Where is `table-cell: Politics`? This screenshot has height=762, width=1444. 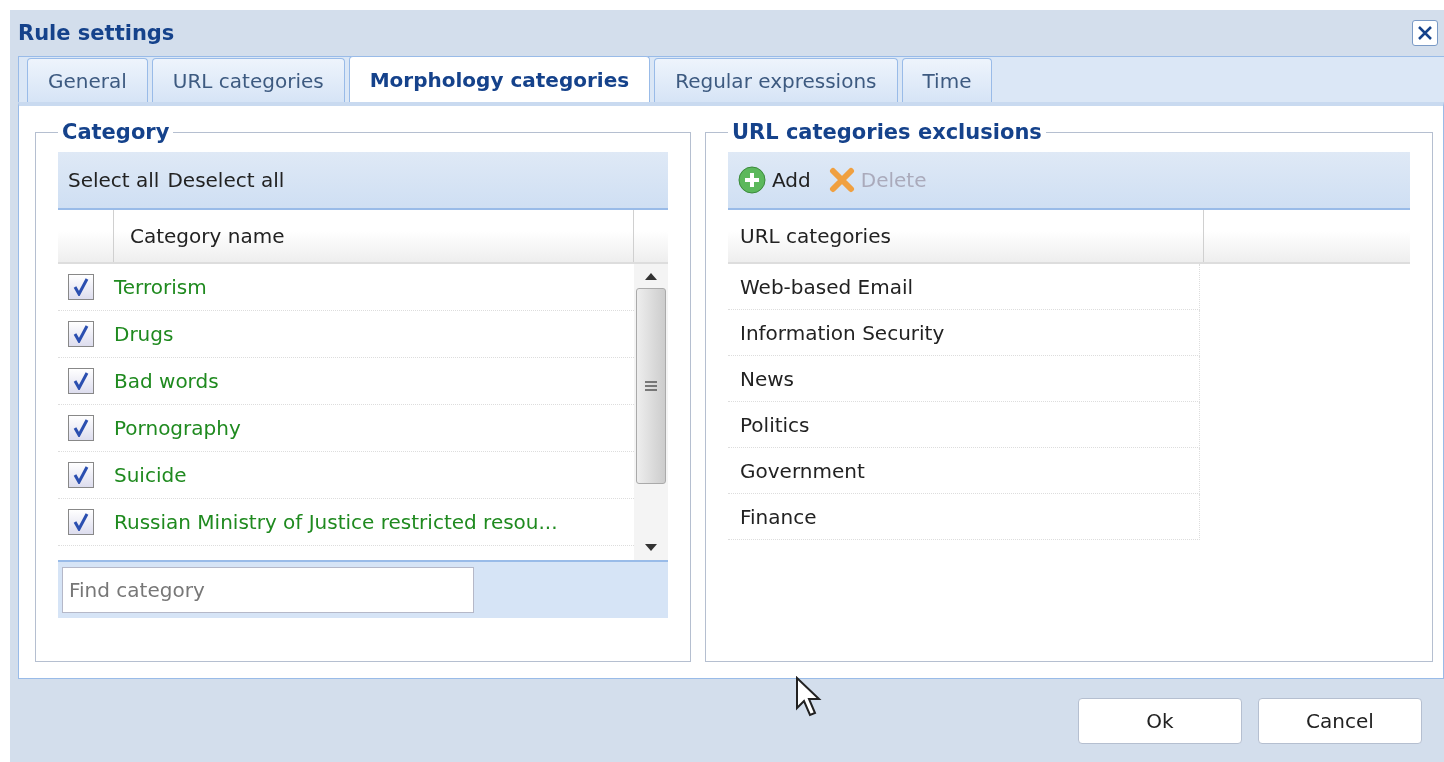
table-cell: Politics is located at coordinates (964, 425).